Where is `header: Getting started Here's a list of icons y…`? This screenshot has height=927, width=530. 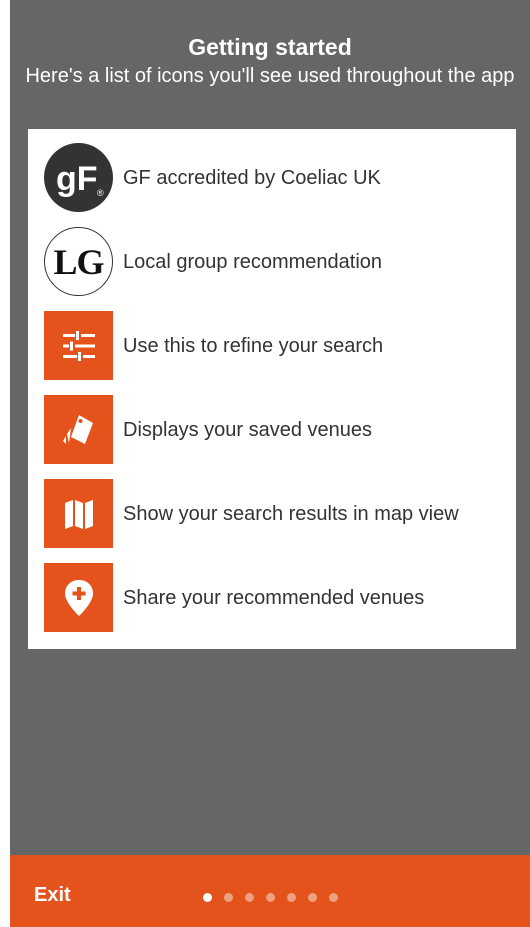 header: Getting started Here's a list of icons y… is located at coordinates (270, 60).